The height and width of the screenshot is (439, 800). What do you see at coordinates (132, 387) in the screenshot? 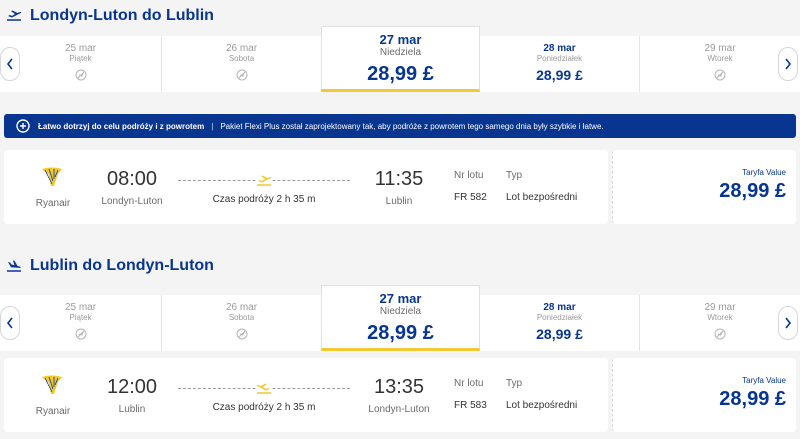
I see `departure-time: 12:00` at bounding box center [132, 387].